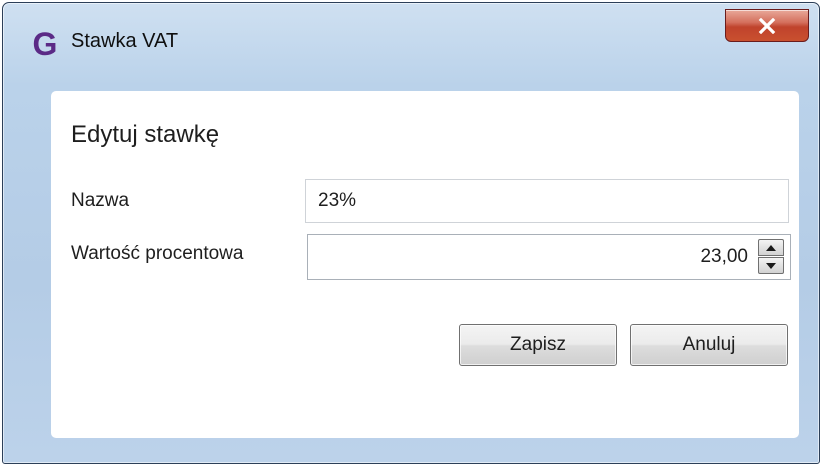 This screenshot has width=823, height=466. Describe the element at coordinates (45, 44) in the screenshot. I see `app-logo-icon: G` at that location.